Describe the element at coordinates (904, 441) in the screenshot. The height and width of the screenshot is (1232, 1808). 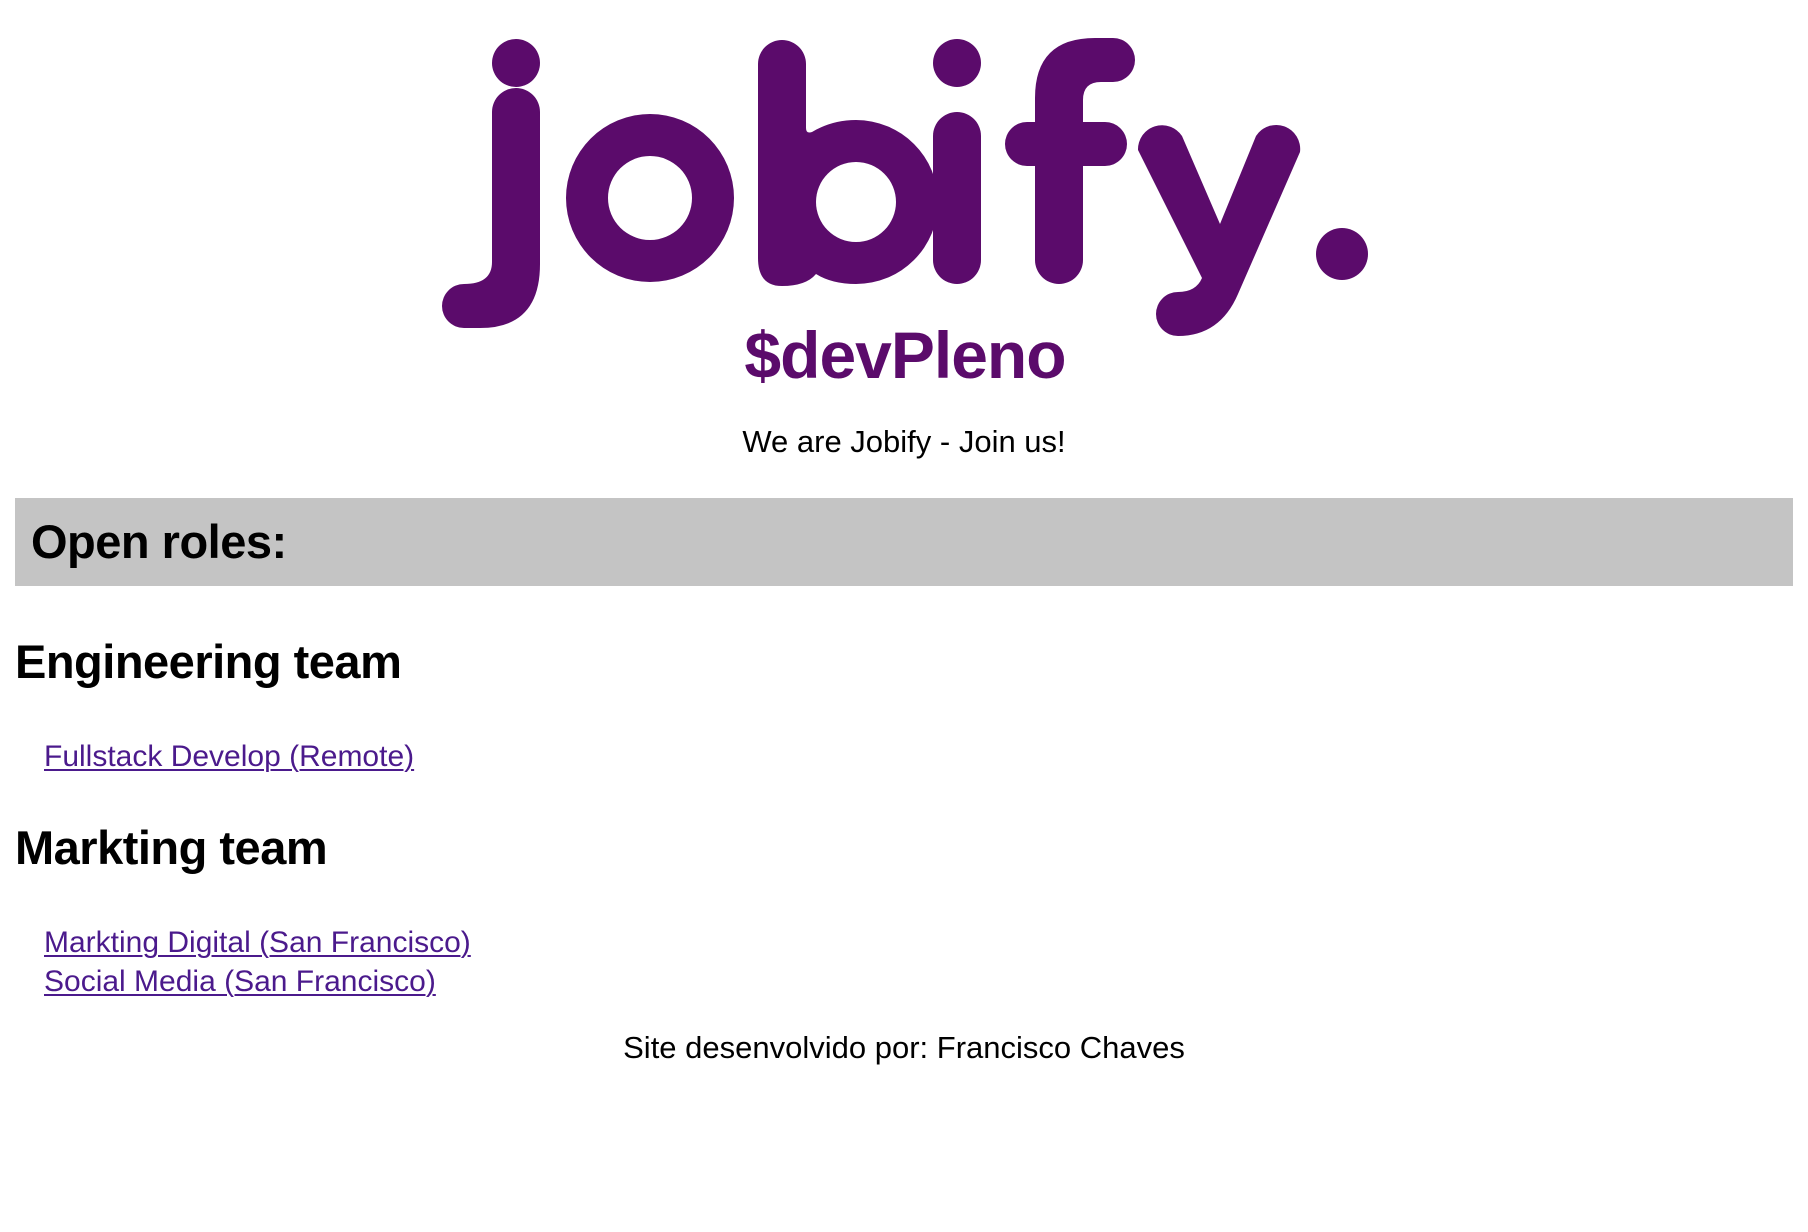
I see `tagline: We are Jobify - Join us!` at that location.